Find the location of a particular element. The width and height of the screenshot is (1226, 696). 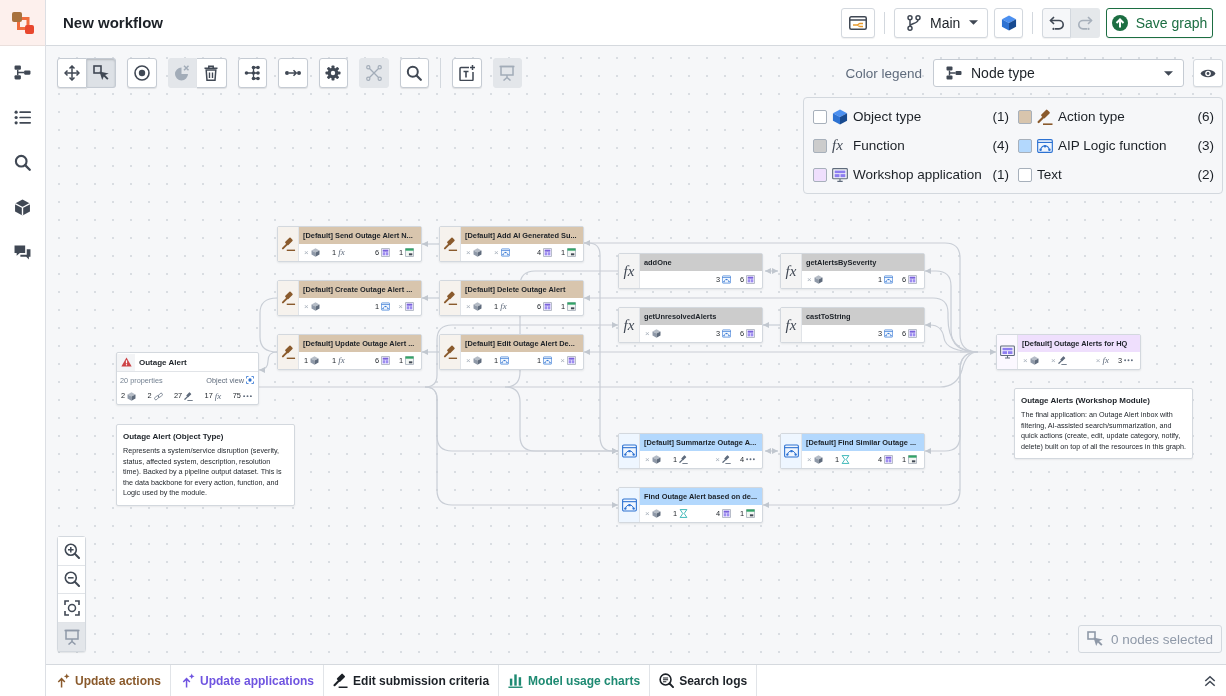

move-icon is located at coordinates (71, 73).